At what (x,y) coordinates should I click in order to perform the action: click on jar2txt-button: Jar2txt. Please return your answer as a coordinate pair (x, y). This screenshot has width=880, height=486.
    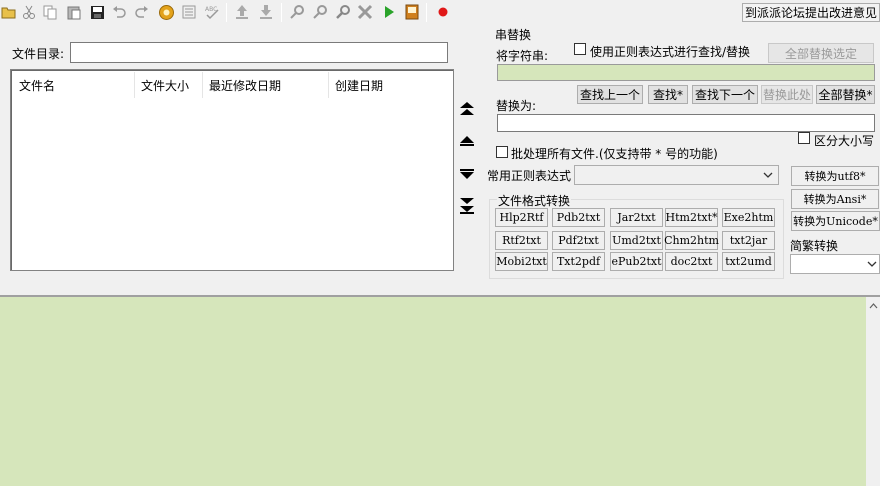
    Looking at the image, I should click on (636, 217).